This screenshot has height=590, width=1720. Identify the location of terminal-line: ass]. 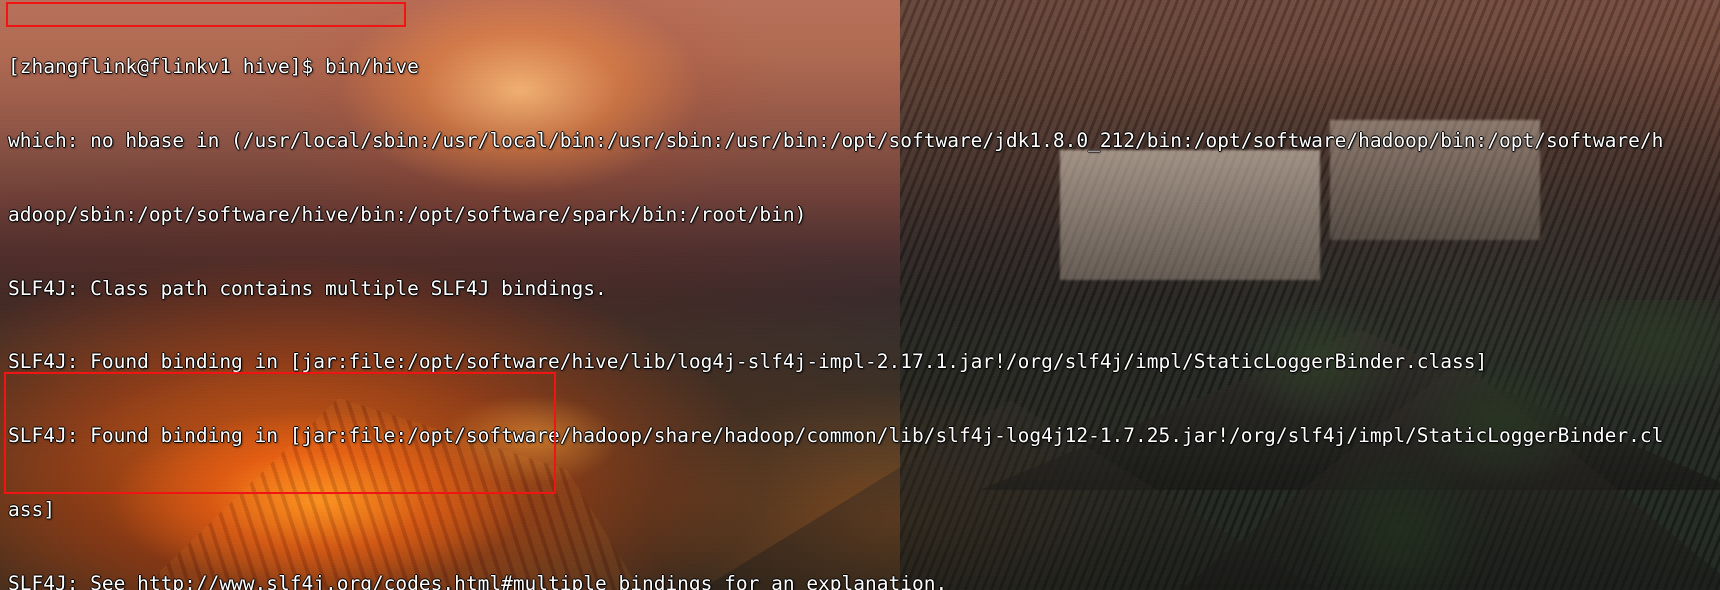
(31, 509).